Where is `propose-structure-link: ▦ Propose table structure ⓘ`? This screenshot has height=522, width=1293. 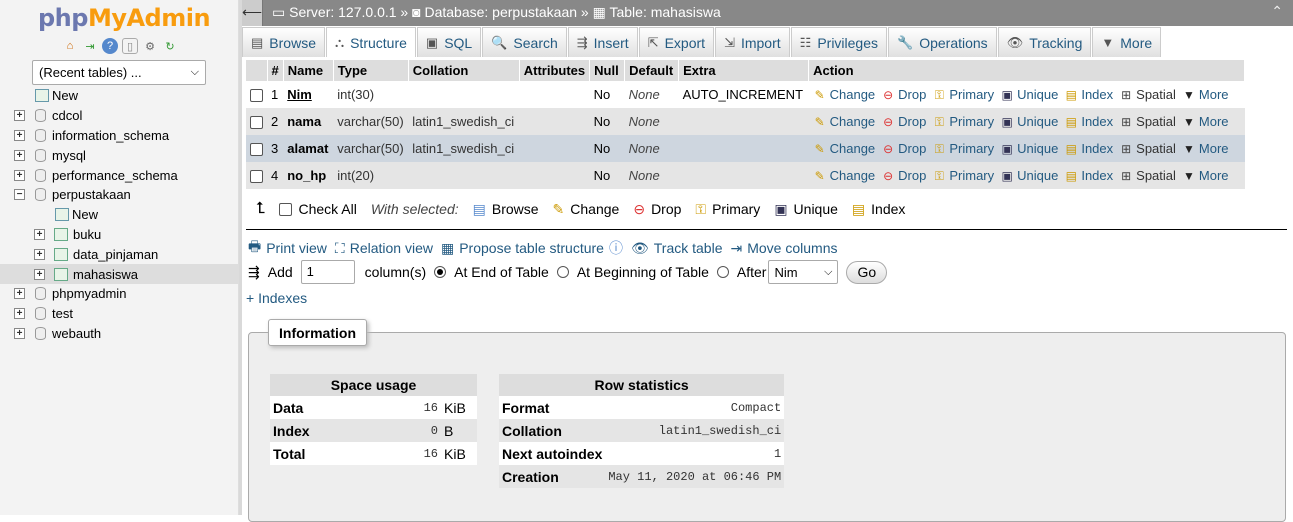
propose-structure-link: ▦ Propose table structure ⓘ is located at coordinates (532, 248).